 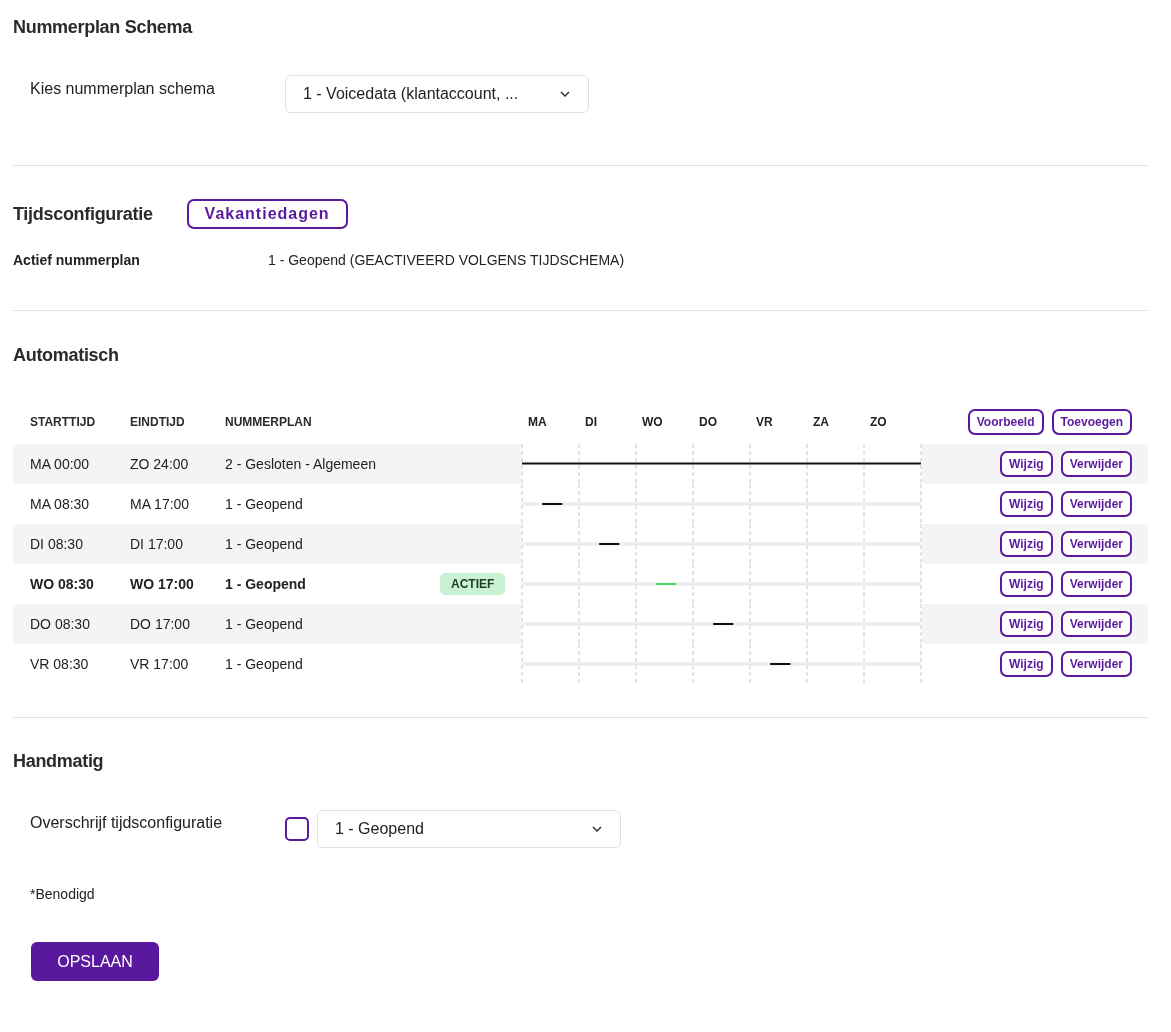 I want to click on table-cell-text: DI 17:00, so click(x=157, y=544).